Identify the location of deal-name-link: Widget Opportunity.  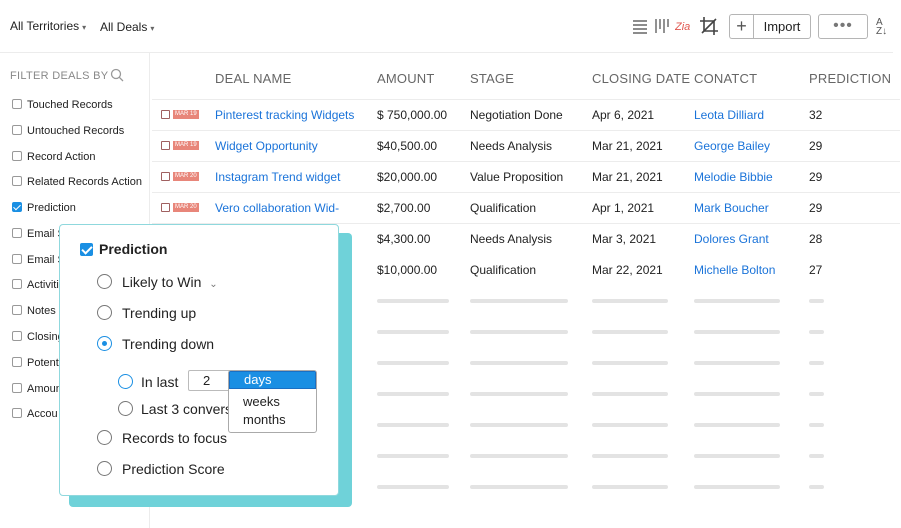
(266, 146).